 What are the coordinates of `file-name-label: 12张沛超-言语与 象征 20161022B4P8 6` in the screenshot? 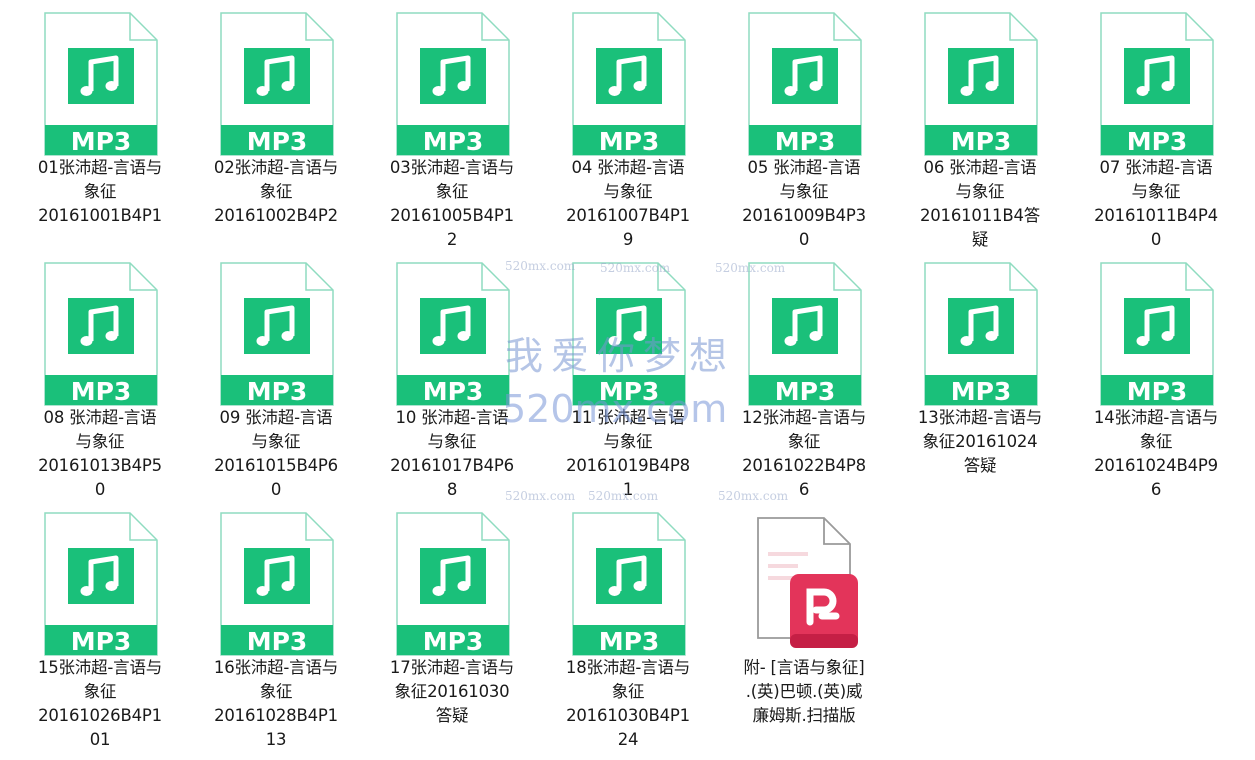 It's located at (804, 453).